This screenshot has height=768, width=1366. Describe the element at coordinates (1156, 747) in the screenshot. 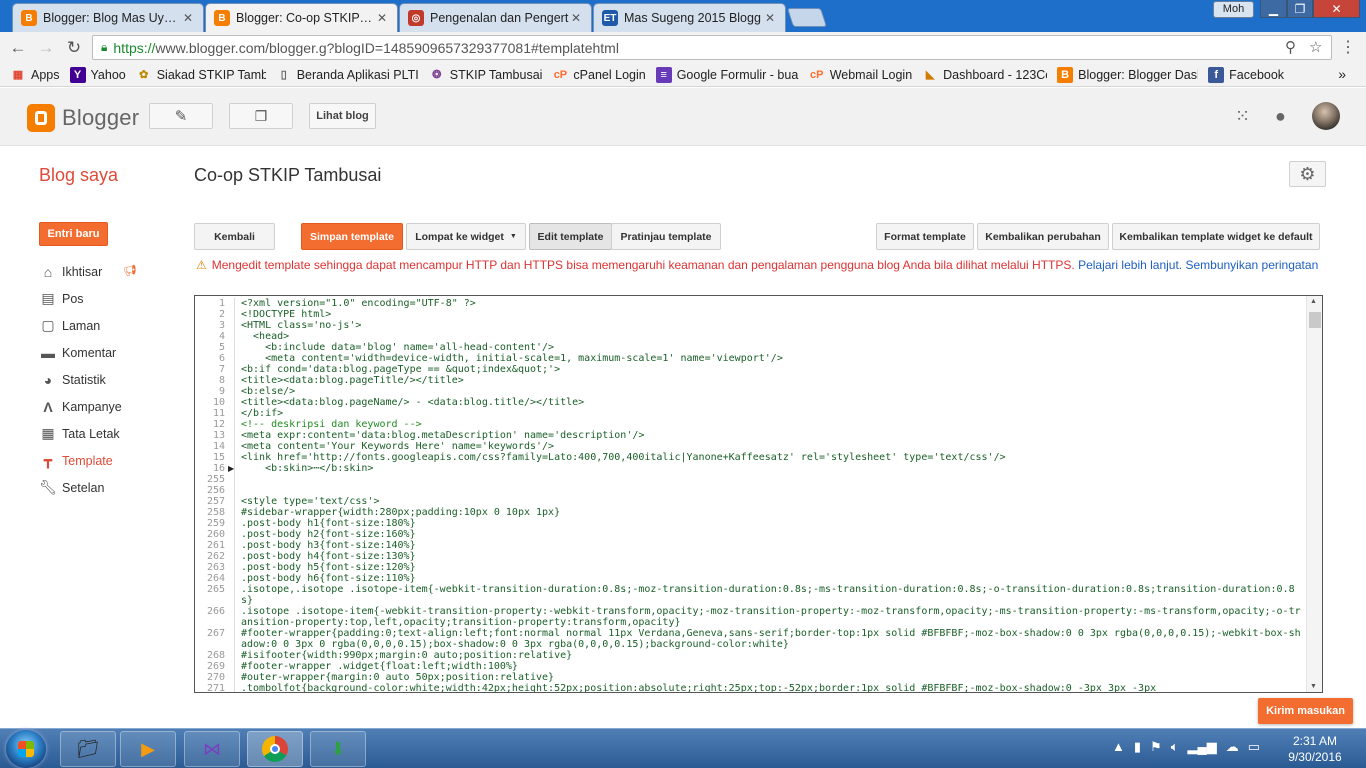

I see `flag-icon: ⚑` at that location.